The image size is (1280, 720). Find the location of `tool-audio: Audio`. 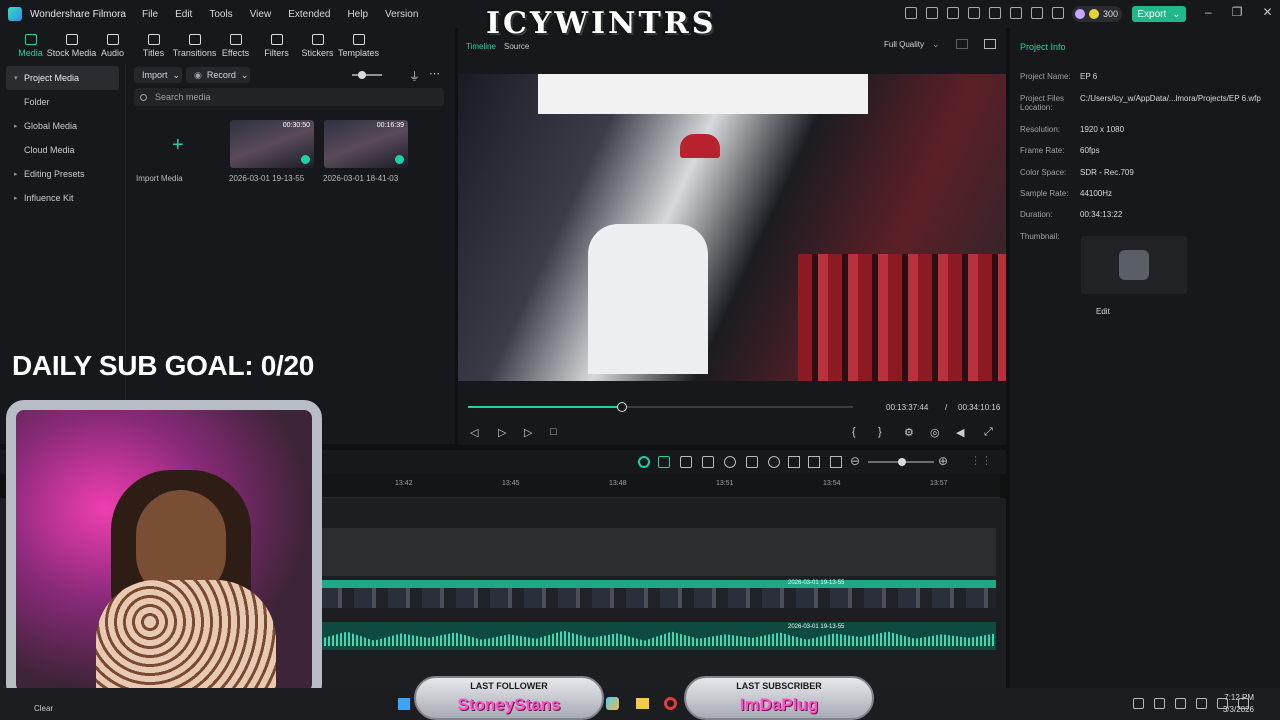

tool-audio: Audio is located at coordinates (112, 46).